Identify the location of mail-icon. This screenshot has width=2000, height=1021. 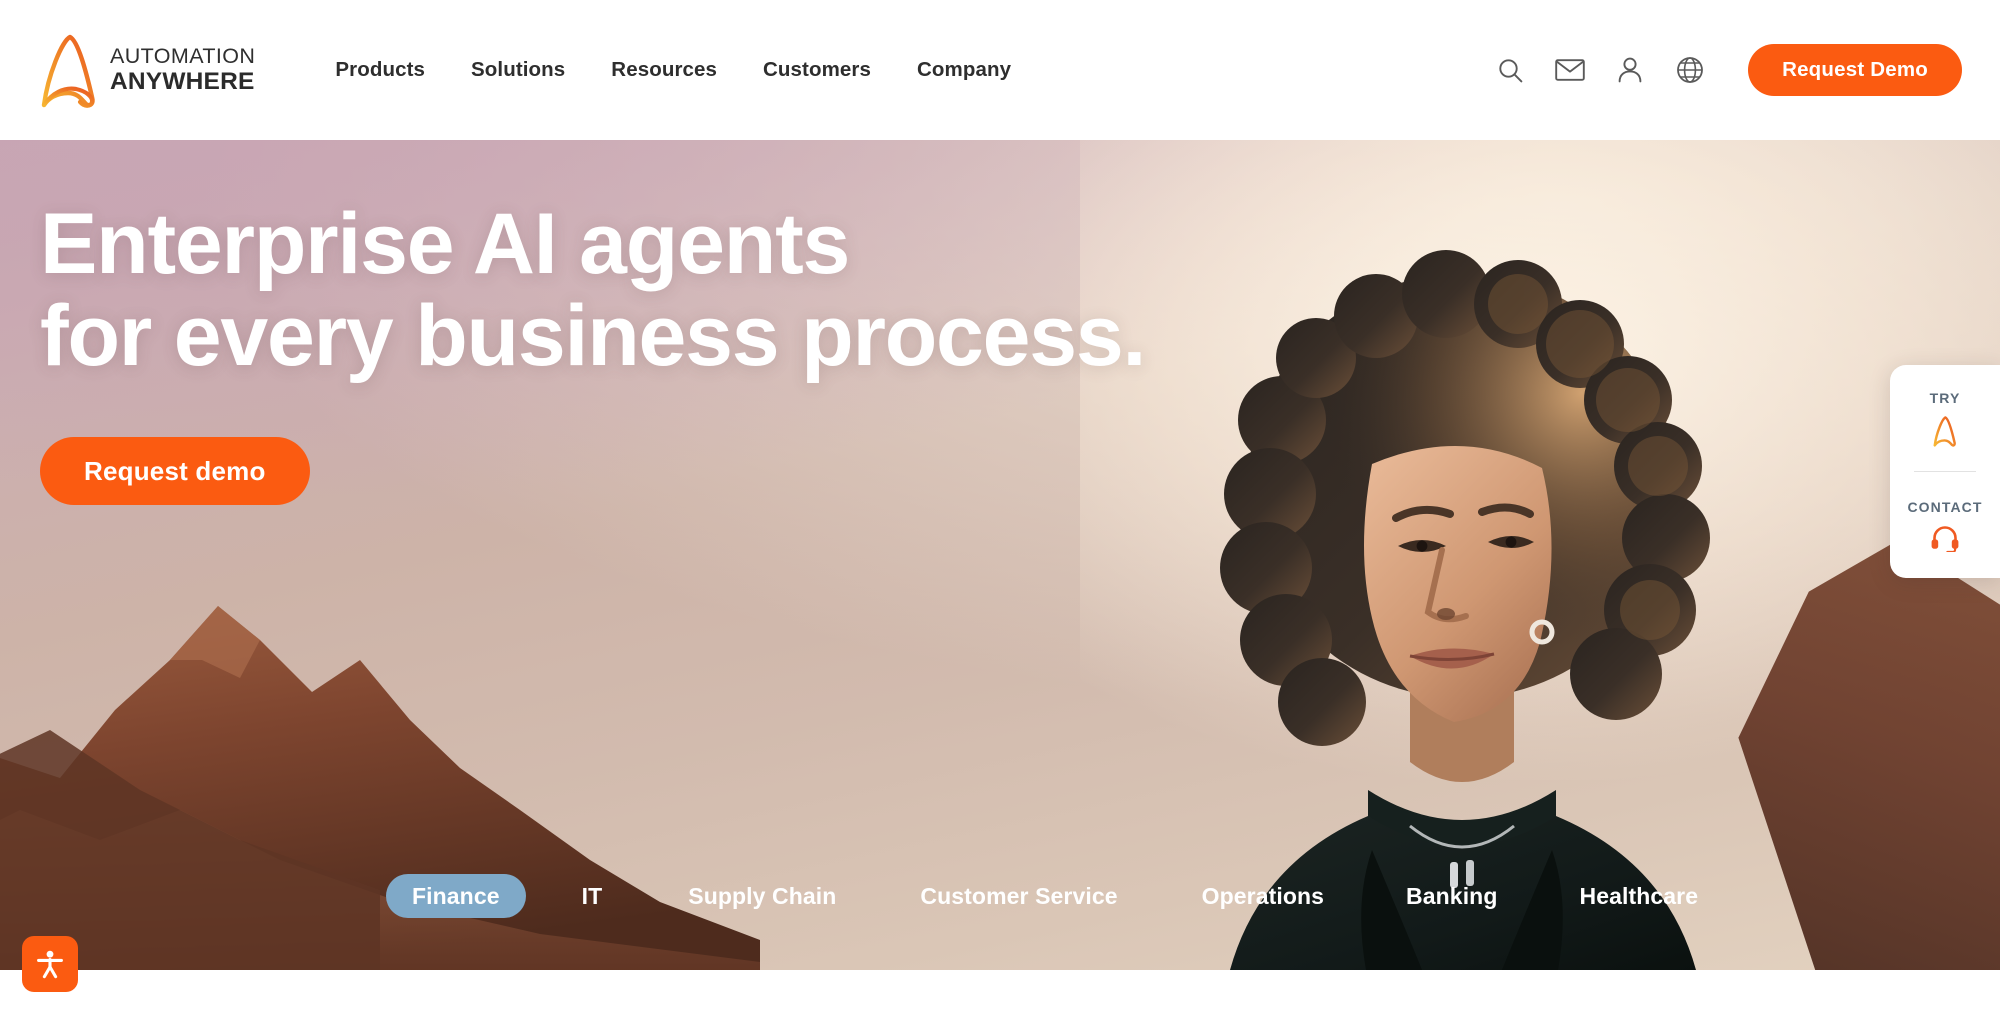
(1570, 70).